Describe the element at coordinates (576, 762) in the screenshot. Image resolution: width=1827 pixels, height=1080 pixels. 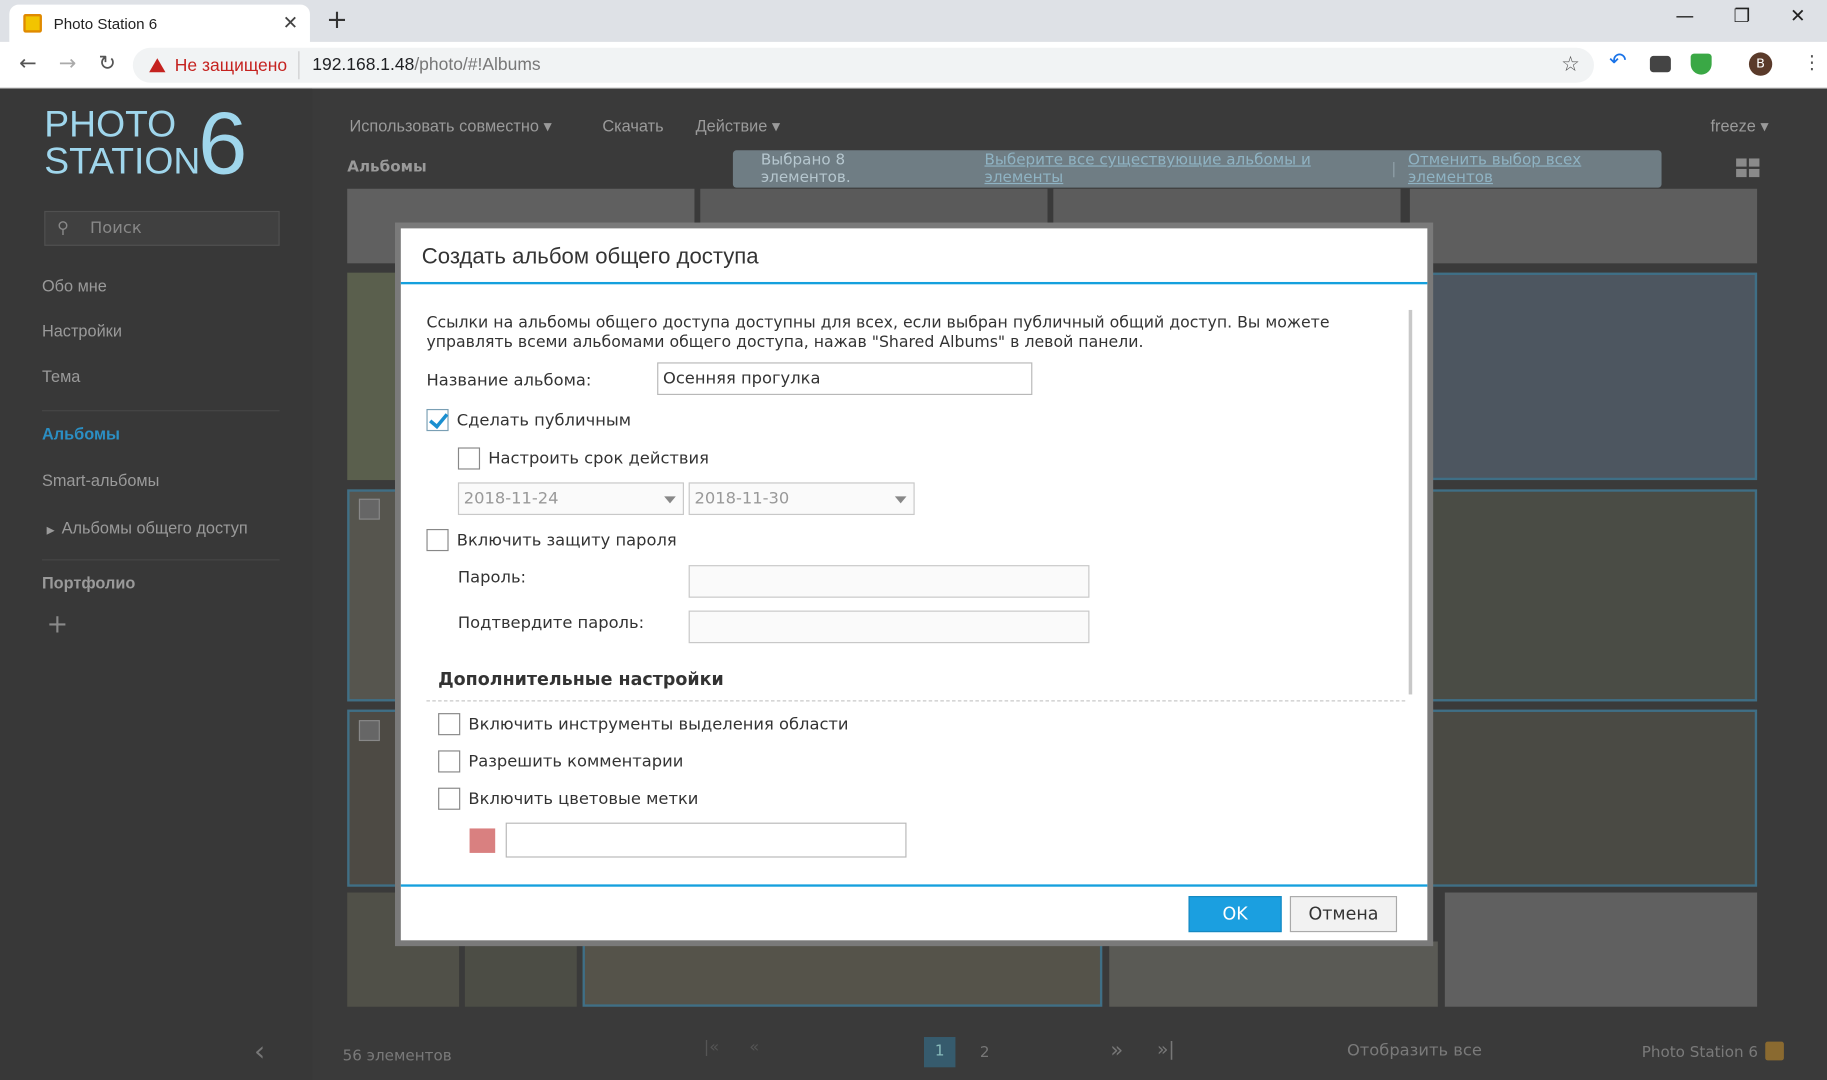
I see `allow-comments-label: Разрешить комментарии` at that location.